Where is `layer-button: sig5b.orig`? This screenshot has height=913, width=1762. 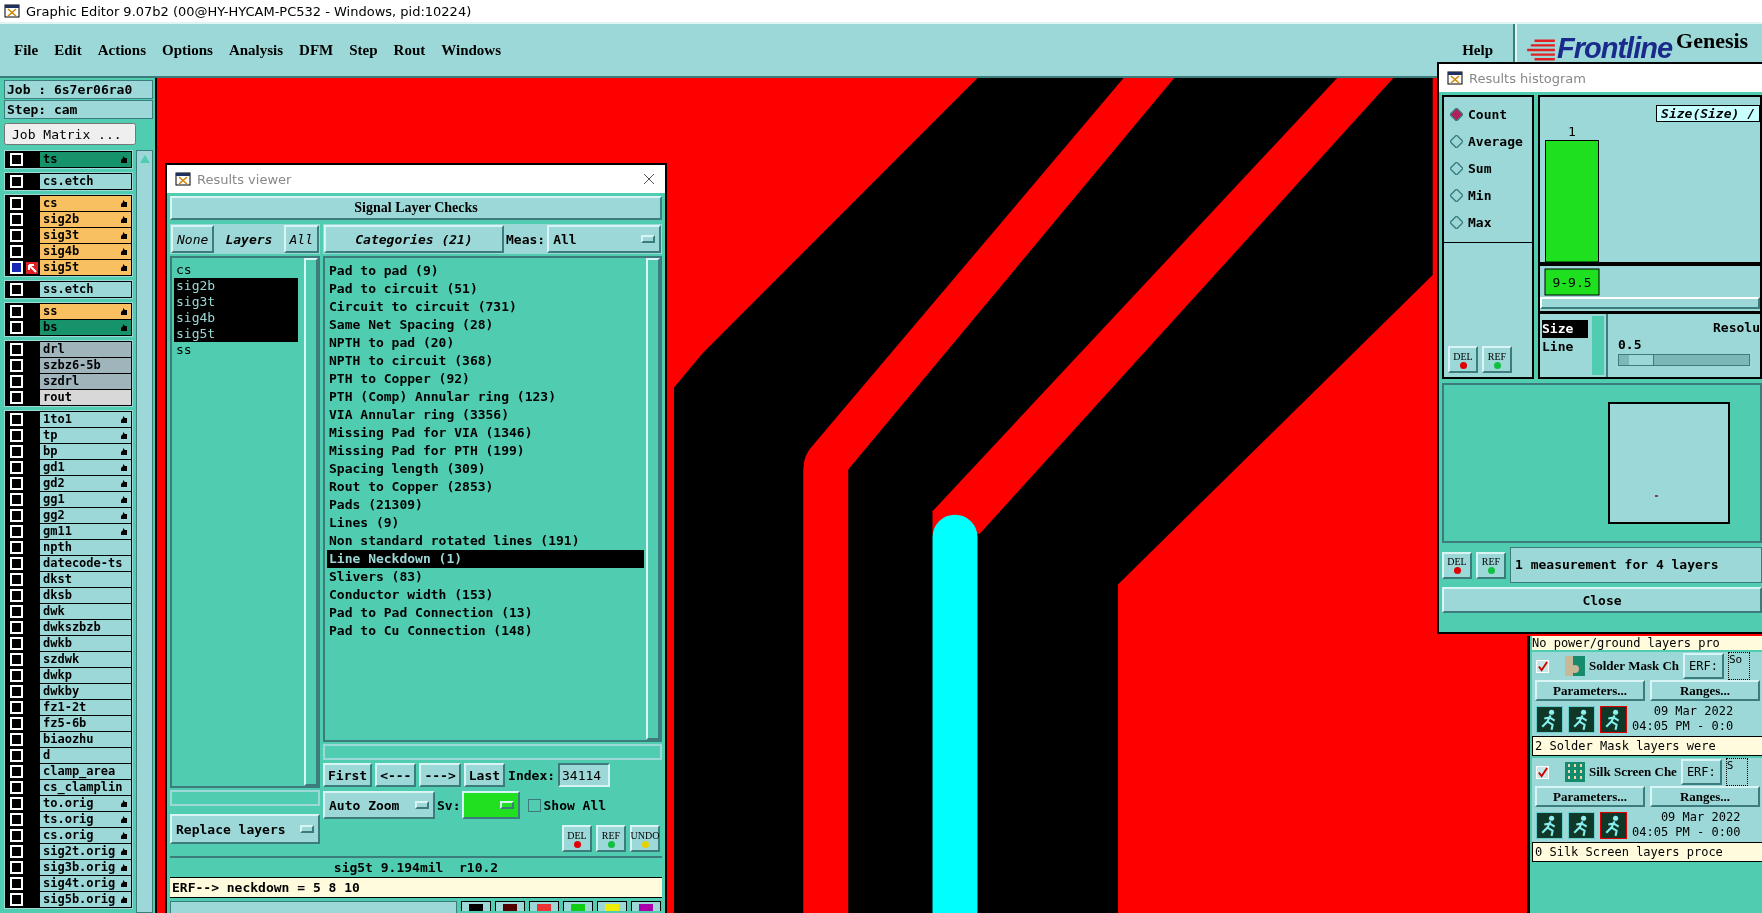 layer-button: sig5b.orig is located at coordinates (85, 899).